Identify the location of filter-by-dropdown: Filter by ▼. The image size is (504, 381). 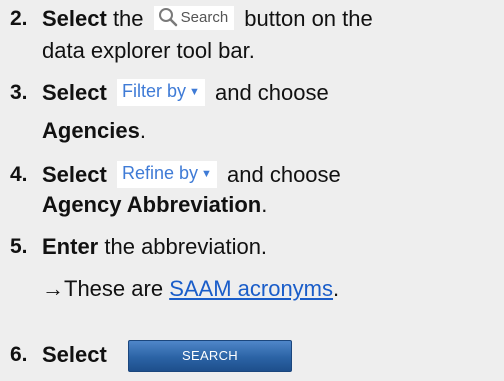
(160, 92).